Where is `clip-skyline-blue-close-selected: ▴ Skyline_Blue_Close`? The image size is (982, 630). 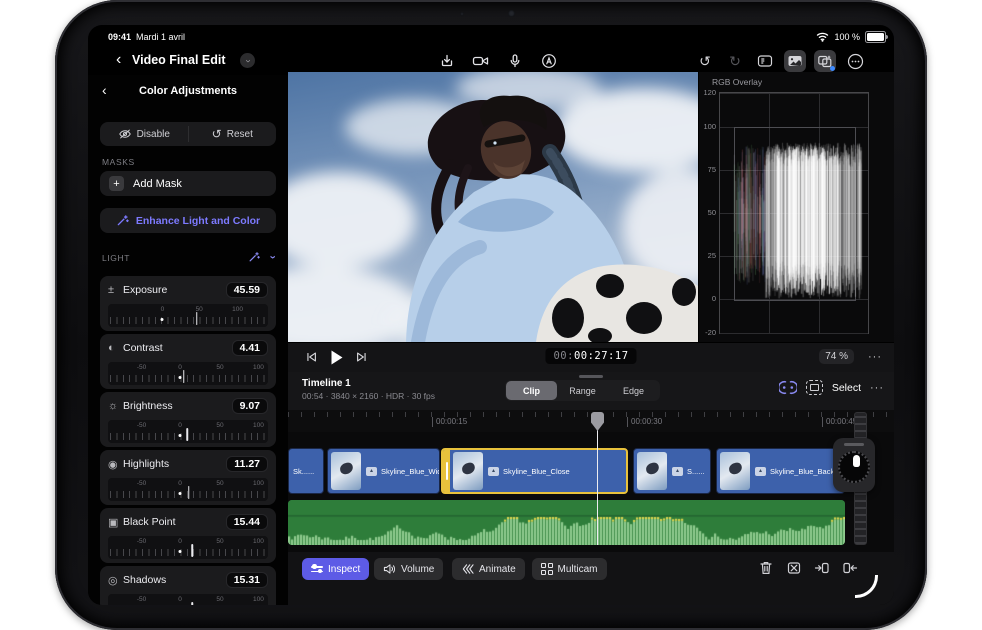 clip-skyline-blue-close-selected: ▴ Skyline_Blue_Close is located at coordinates (534, 471).